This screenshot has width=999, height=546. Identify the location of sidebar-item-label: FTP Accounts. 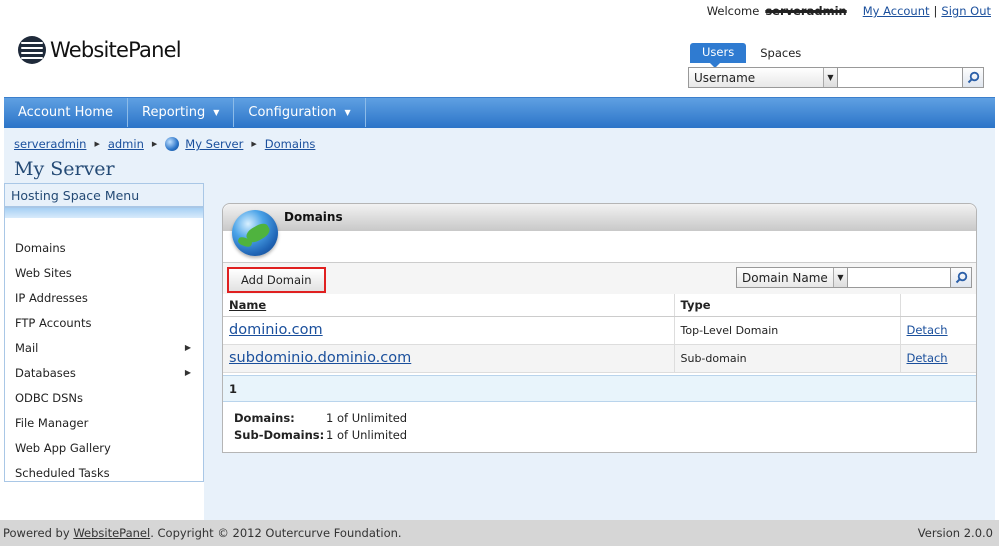
(53, 322).